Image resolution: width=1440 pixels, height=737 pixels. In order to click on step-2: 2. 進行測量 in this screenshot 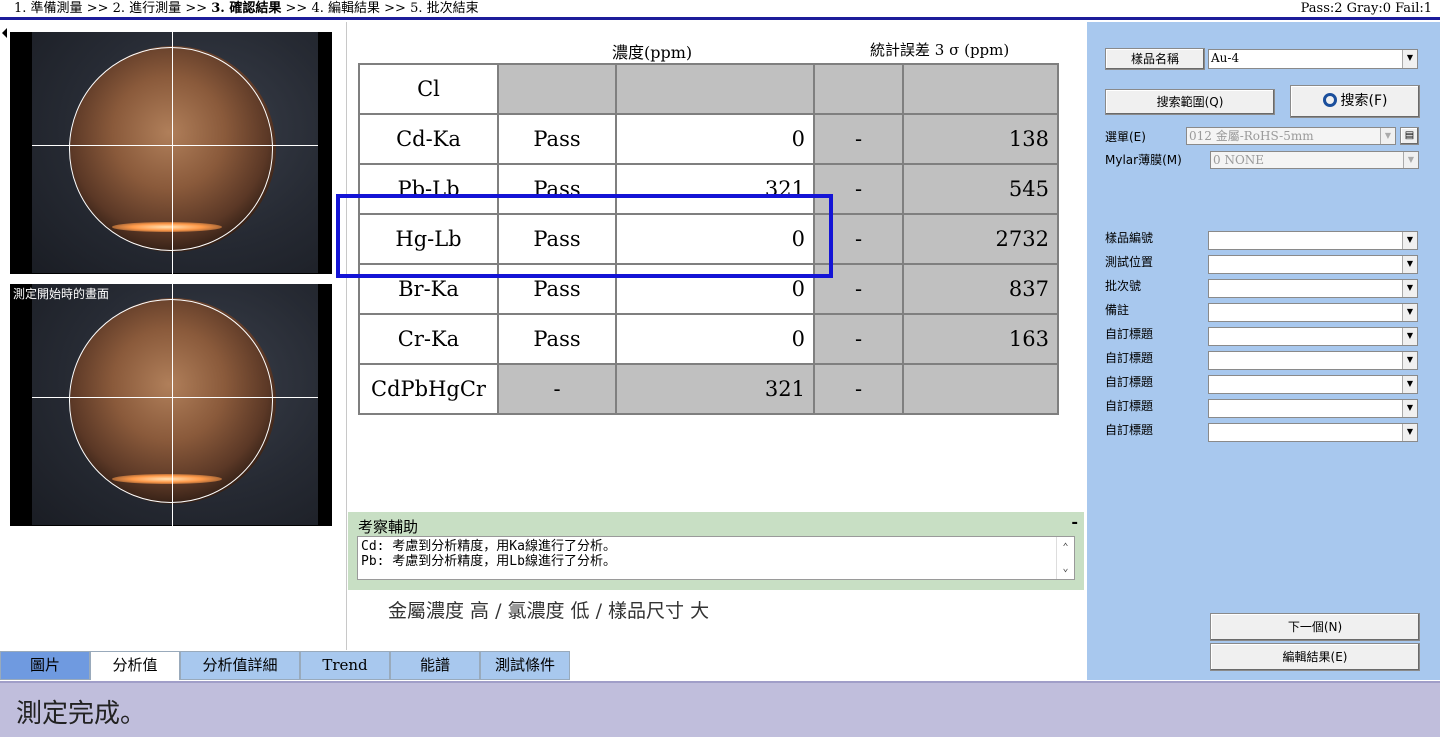, I will do `click(147, 8)`.